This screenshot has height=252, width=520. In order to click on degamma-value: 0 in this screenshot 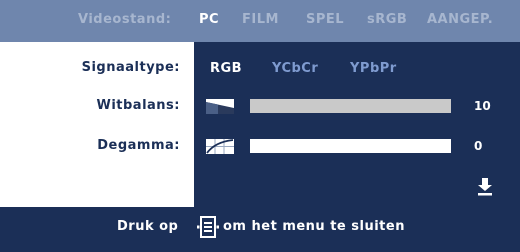, I will do `click(478, 146)`.